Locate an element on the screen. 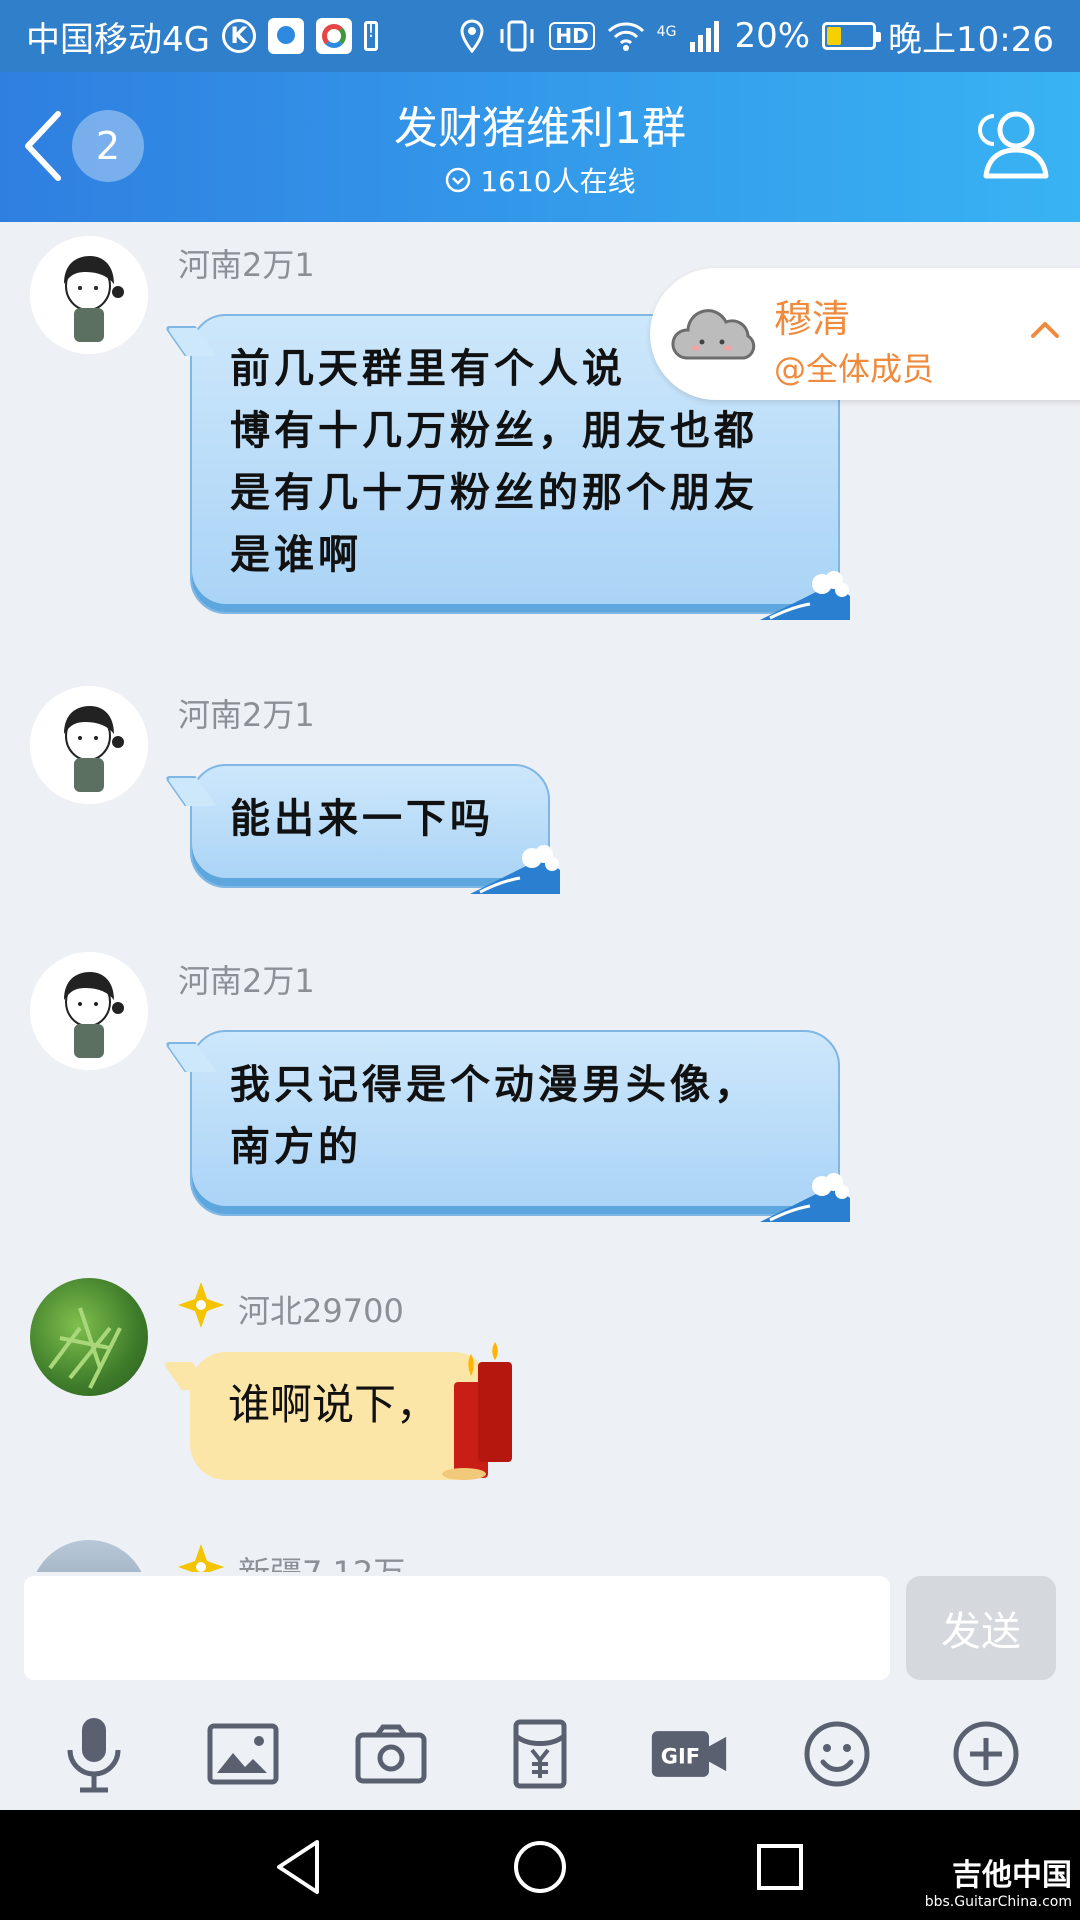 This screenshot has height=1920, width=1080. message-line: 是有几十万粉丝的那个朋友 is located at coordinates (494, 492).